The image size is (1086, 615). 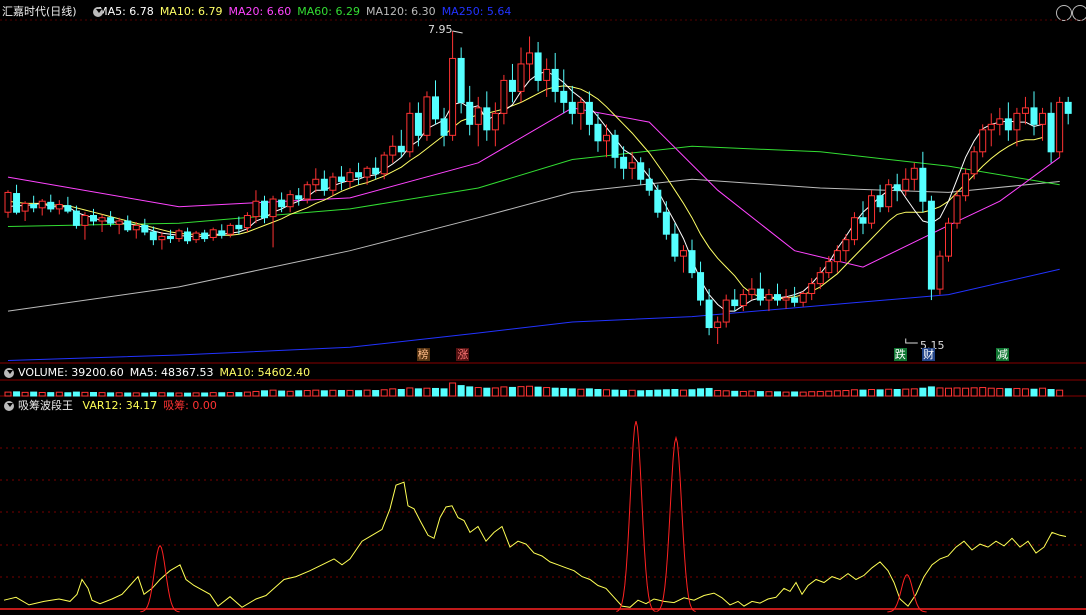 What do you see at coordinates (1002, 354) in the screenshot?
I see `event-tag: 减` at bounding box center [1002, 354].